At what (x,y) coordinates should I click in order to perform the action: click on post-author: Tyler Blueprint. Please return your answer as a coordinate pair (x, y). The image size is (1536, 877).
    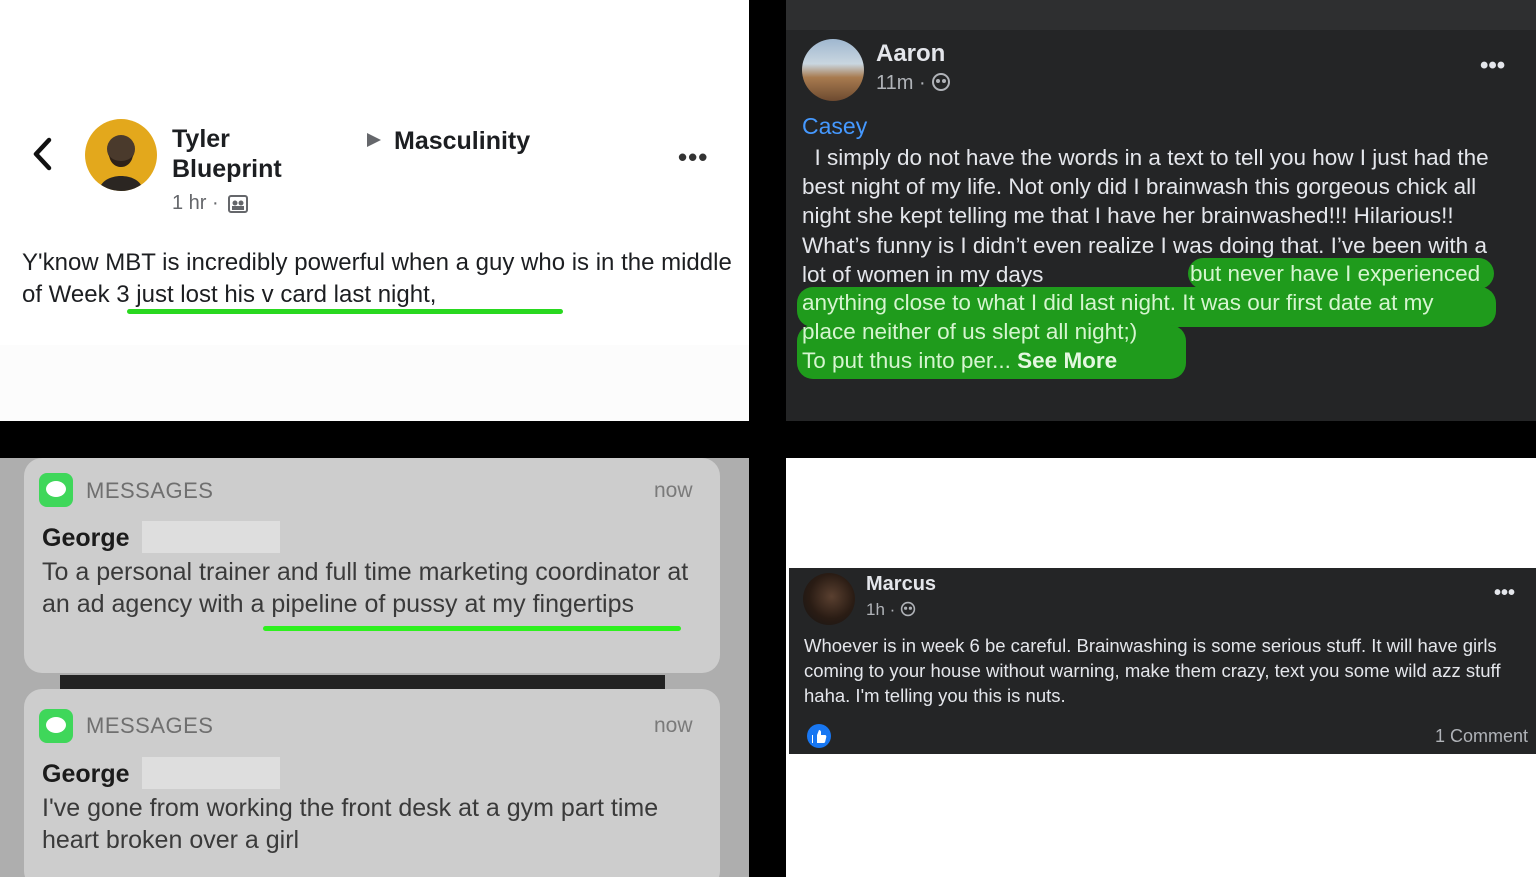
    Looking at the image, I should click on (242, 154).